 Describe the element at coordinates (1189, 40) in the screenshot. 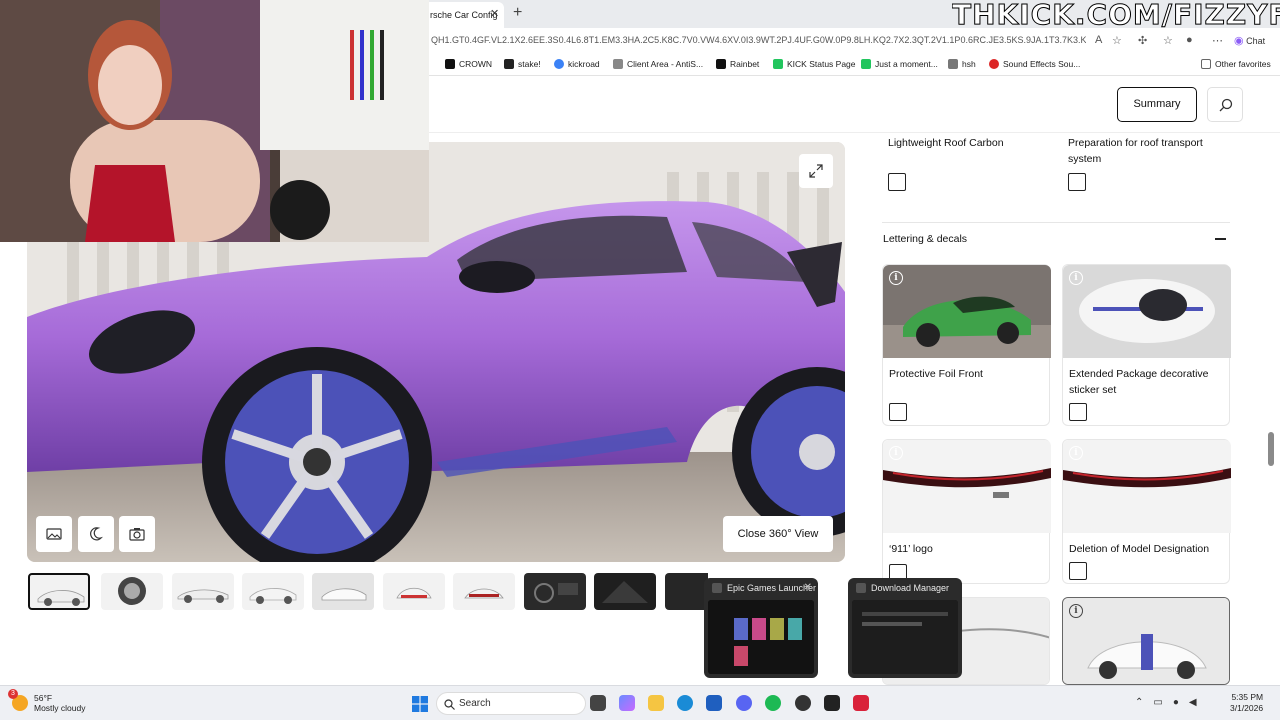

I see `profile-icon: ●` at that location.